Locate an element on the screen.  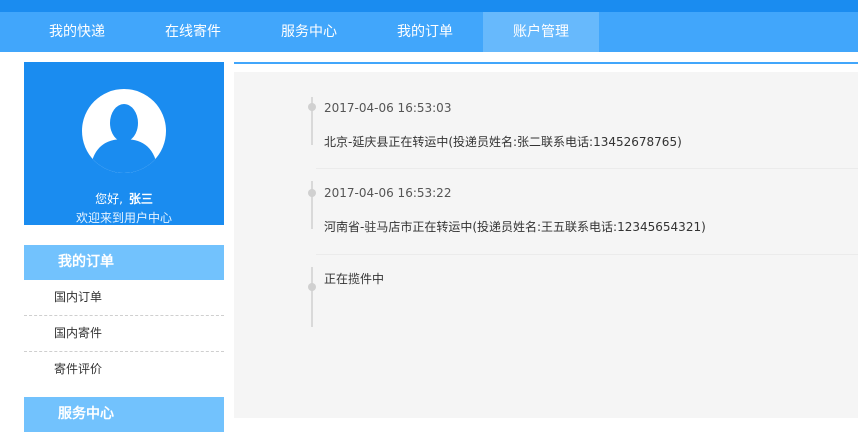
greeting-text: 您好, is located at coordinates (109, 199).